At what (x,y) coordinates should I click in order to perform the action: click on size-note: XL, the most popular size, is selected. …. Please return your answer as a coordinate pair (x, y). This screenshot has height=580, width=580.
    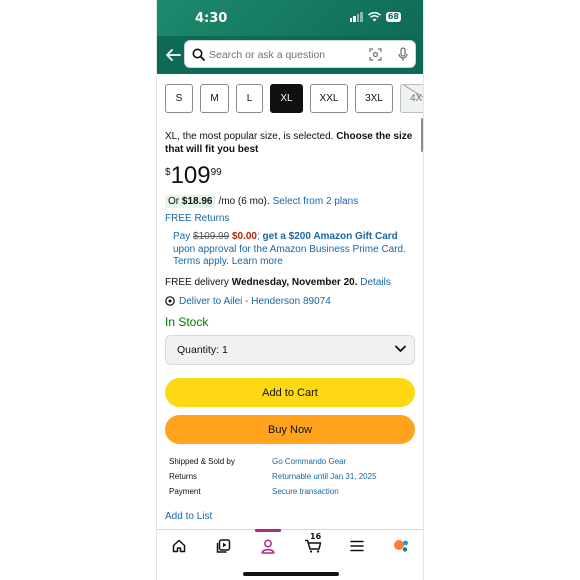
    Looking at the image, I should click on (291, 143).